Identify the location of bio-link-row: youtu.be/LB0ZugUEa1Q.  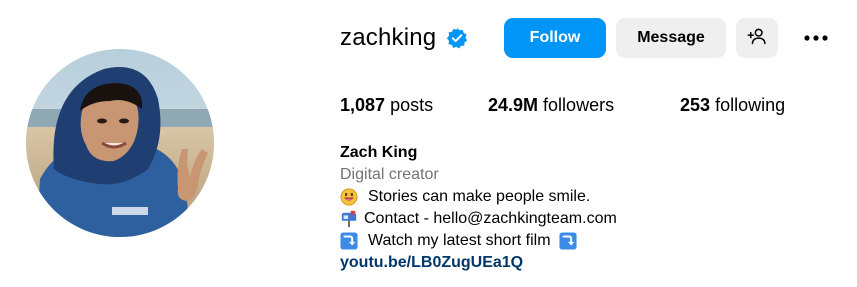
(478, 263).